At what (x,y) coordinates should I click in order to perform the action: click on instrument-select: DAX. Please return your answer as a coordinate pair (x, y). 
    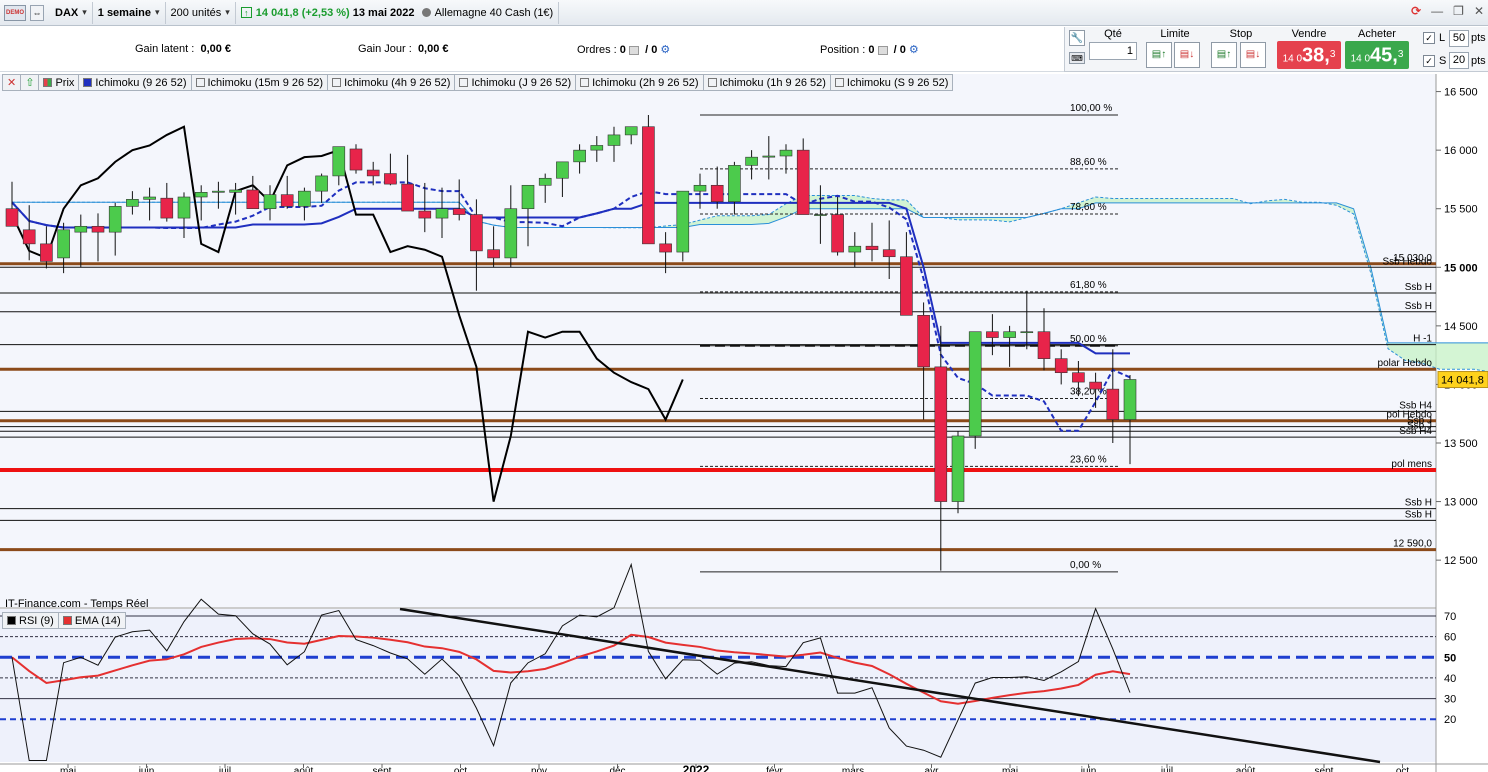
    Looking at the image, I should click on (71, 12).